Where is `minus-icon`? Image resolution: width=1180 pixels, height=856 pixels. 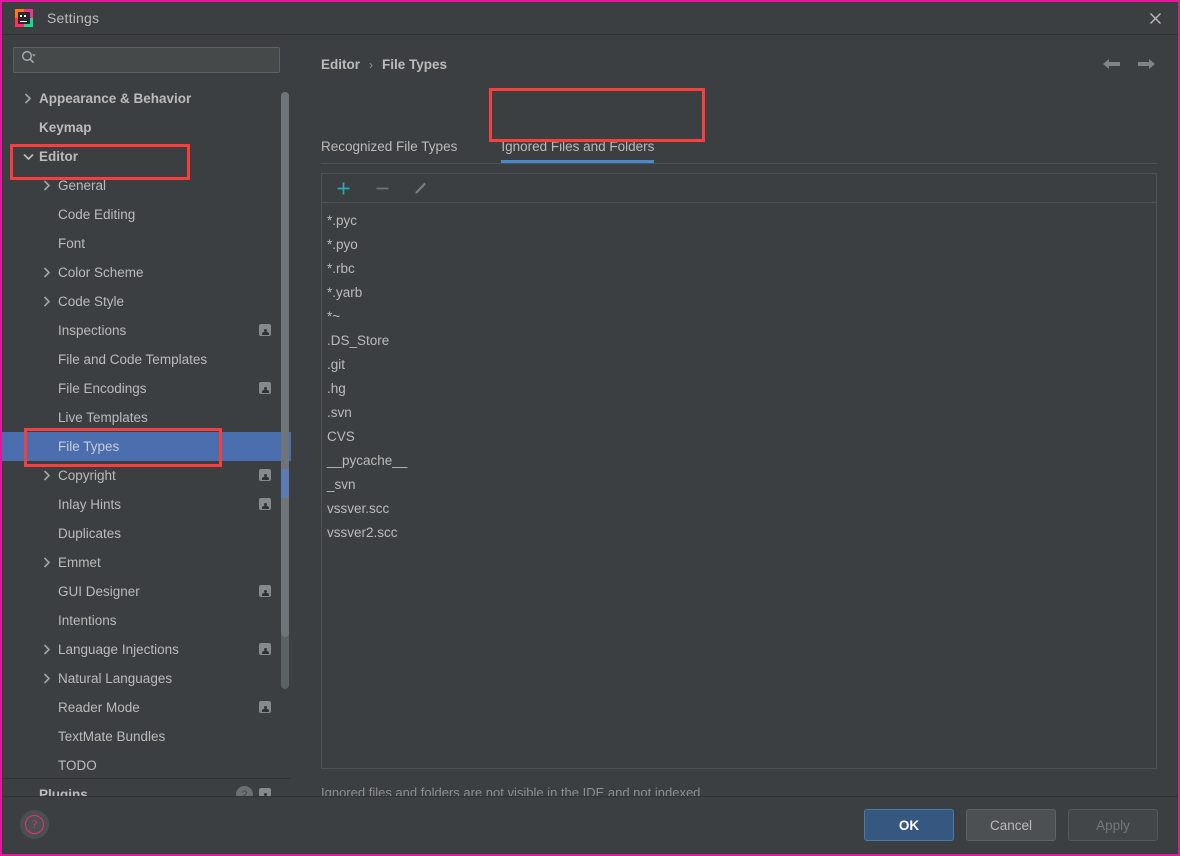
minus-icon is located at coordinates (382, 188).